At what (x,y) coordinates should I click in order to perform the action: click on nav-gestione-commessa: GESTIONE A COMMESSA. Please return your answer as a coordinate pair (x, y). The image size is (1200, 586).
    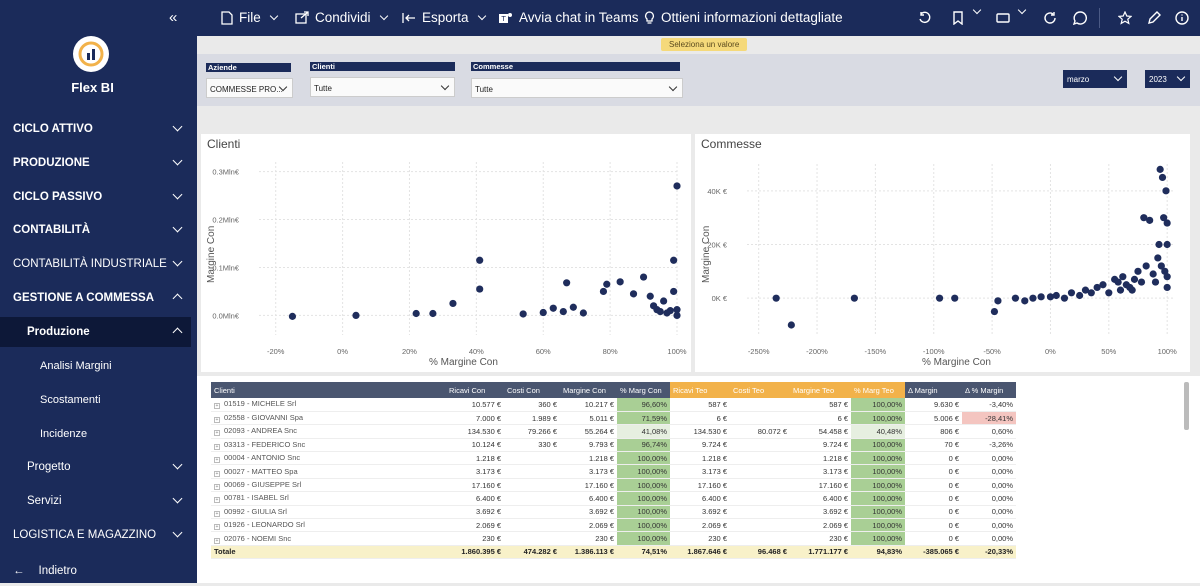
    Looking at the image, I should click on (95, 298).